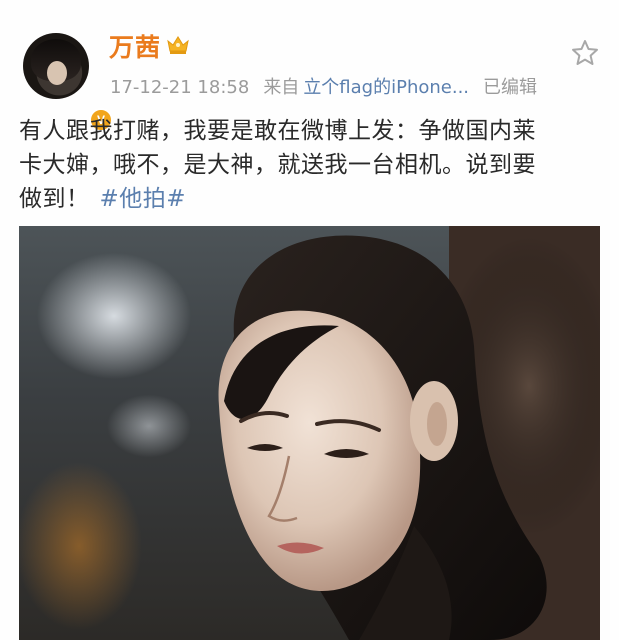 The width and height of the screenshot is (619, 640). What do you see at coordinates (179, 87) in the screenshot?
I see `post-time: 17-12-21 18:58` at bounding box center [179, 87].